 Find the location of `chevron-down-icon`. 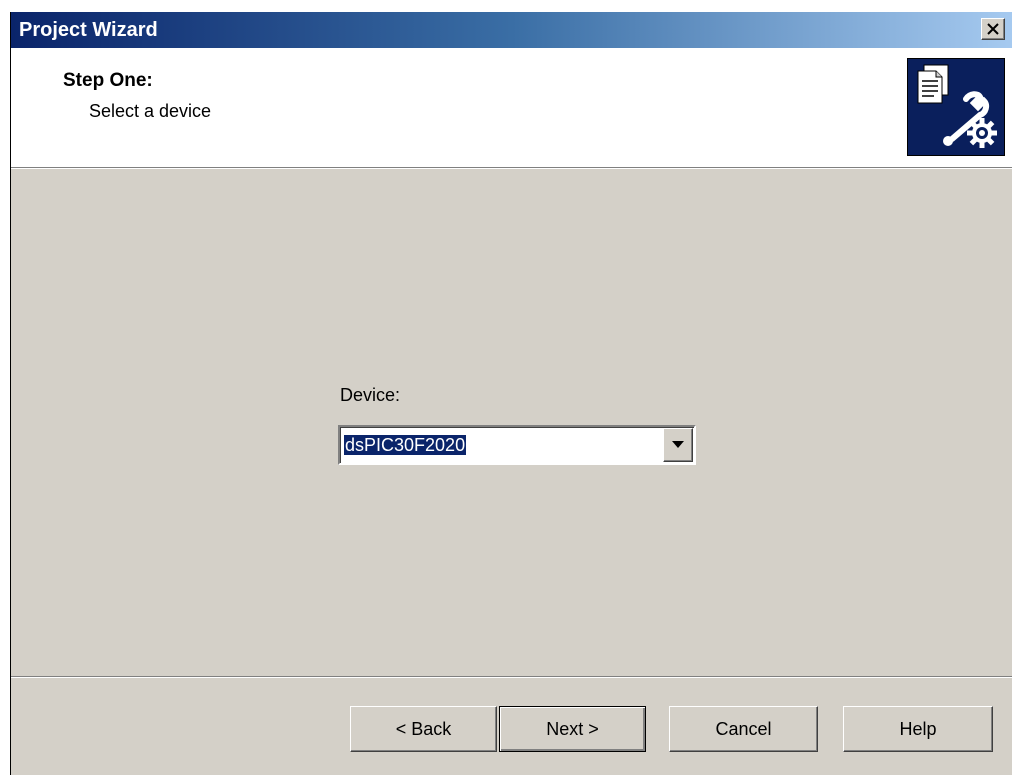

chevron-down-icon is located at coordinates (678, 444).